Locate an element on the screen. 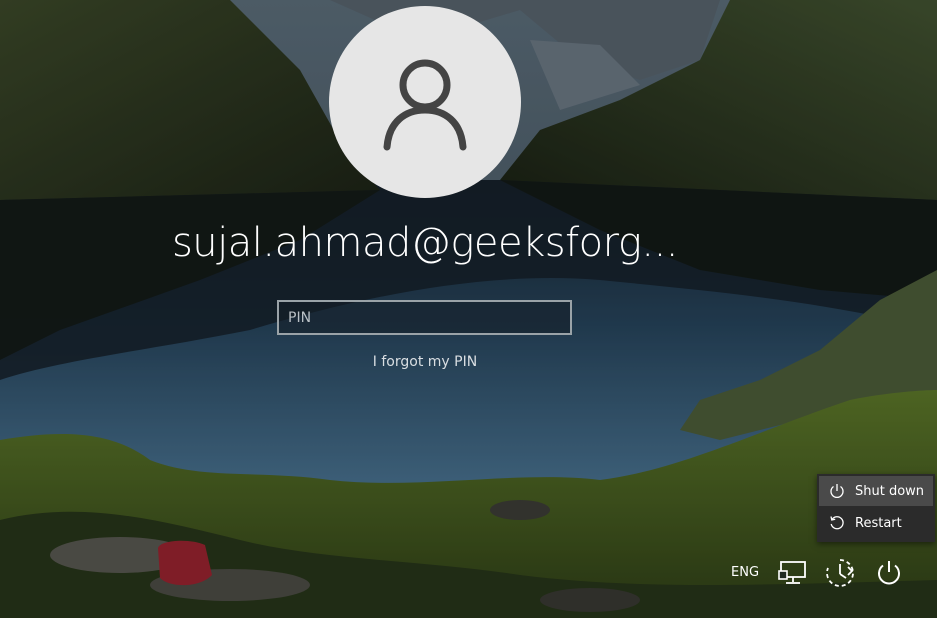 The width and height of the screenshot is (937, 618). power-button-icon is located at coordinates (889, 573).